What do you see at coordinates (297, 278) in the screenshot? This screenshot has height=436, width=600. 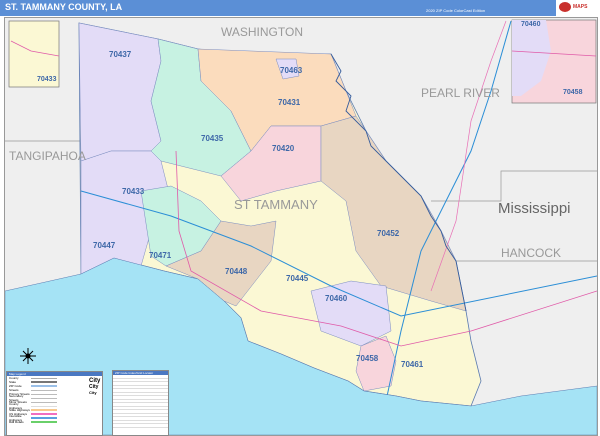 I see `zip-label: 70445` at bounding box center [297, 278].